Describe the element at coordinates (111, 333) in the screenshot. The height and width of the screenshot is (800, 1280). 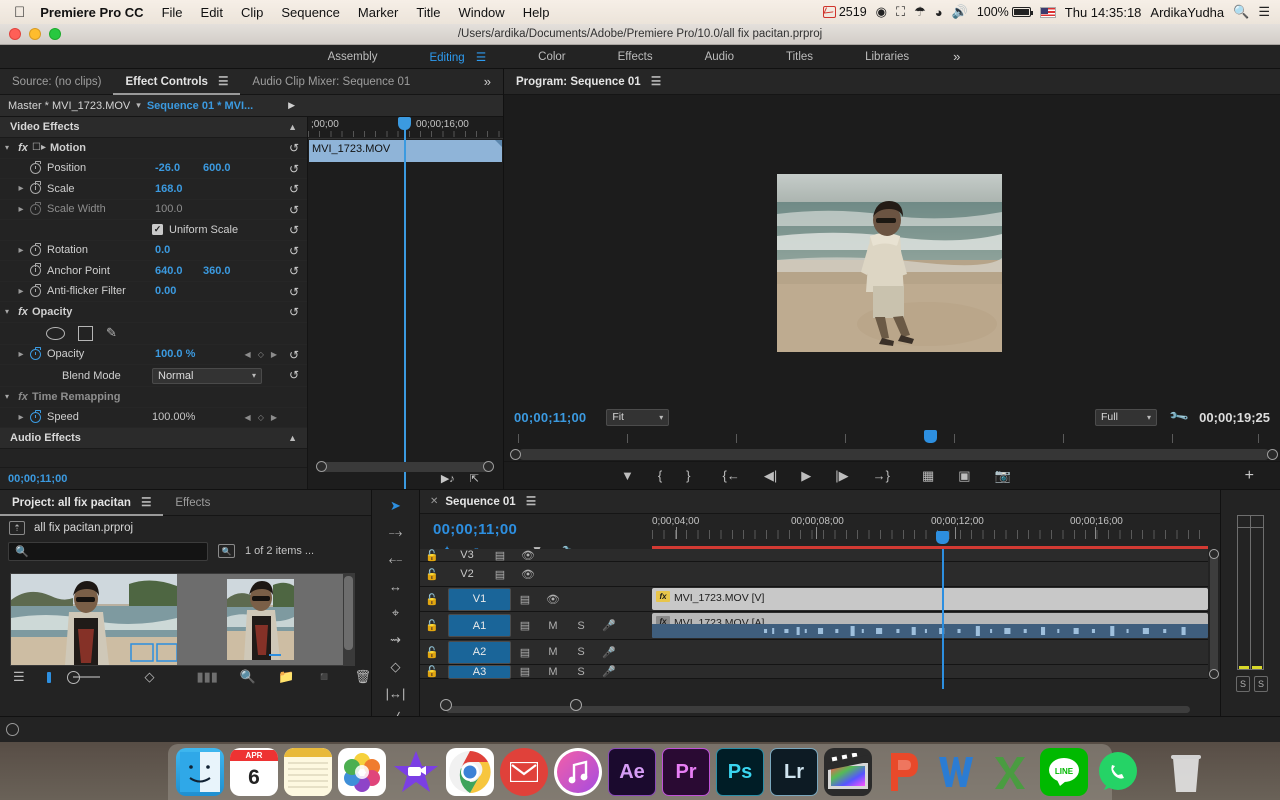
I see `pen-mask-icon: ✎` at that location.